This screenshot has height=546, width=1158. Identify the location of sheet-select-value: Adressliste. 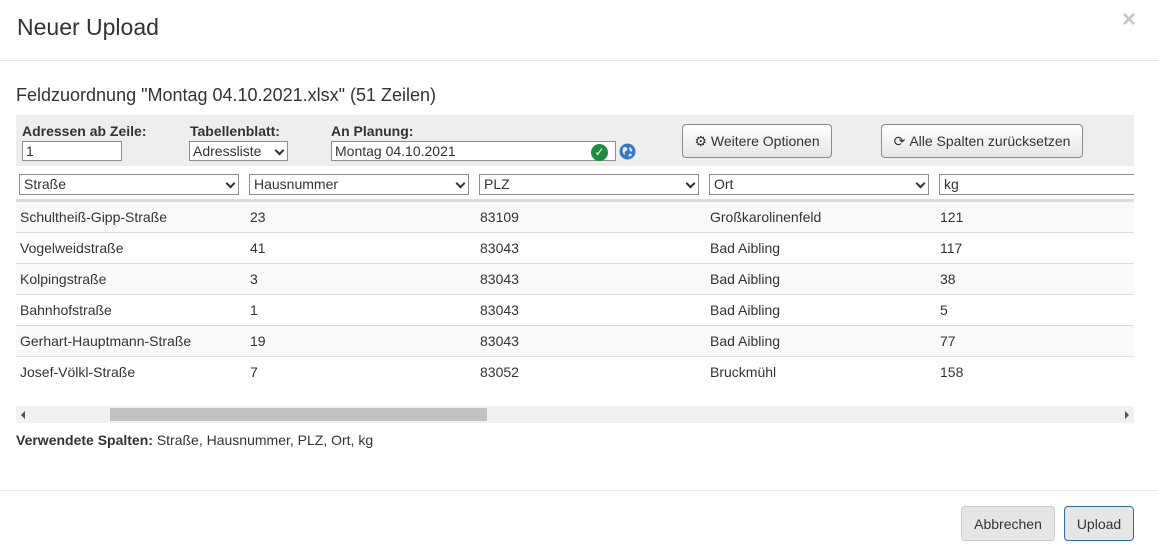
(227, 151).